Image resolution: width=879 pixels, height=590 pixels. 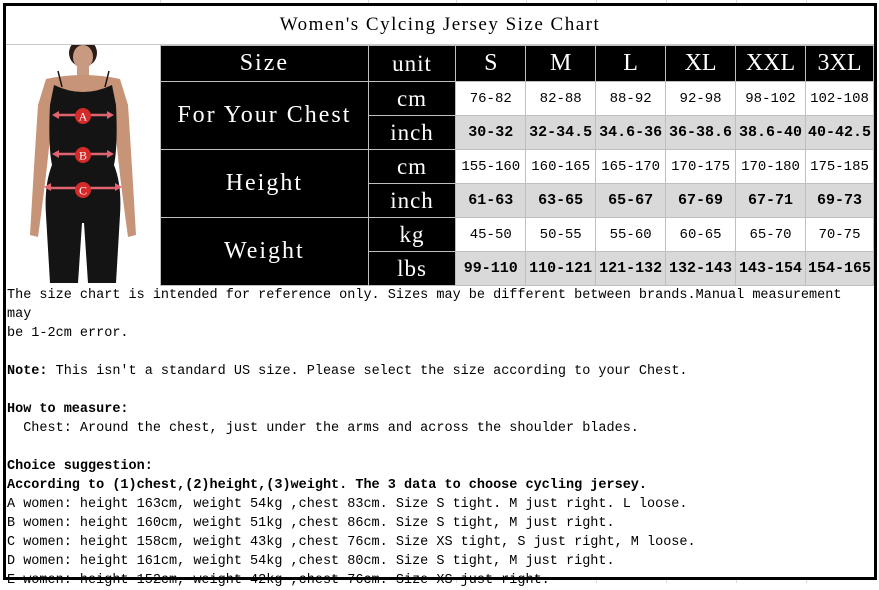 I want to click on value-cell: 175-185, so click(x=839, y=166).